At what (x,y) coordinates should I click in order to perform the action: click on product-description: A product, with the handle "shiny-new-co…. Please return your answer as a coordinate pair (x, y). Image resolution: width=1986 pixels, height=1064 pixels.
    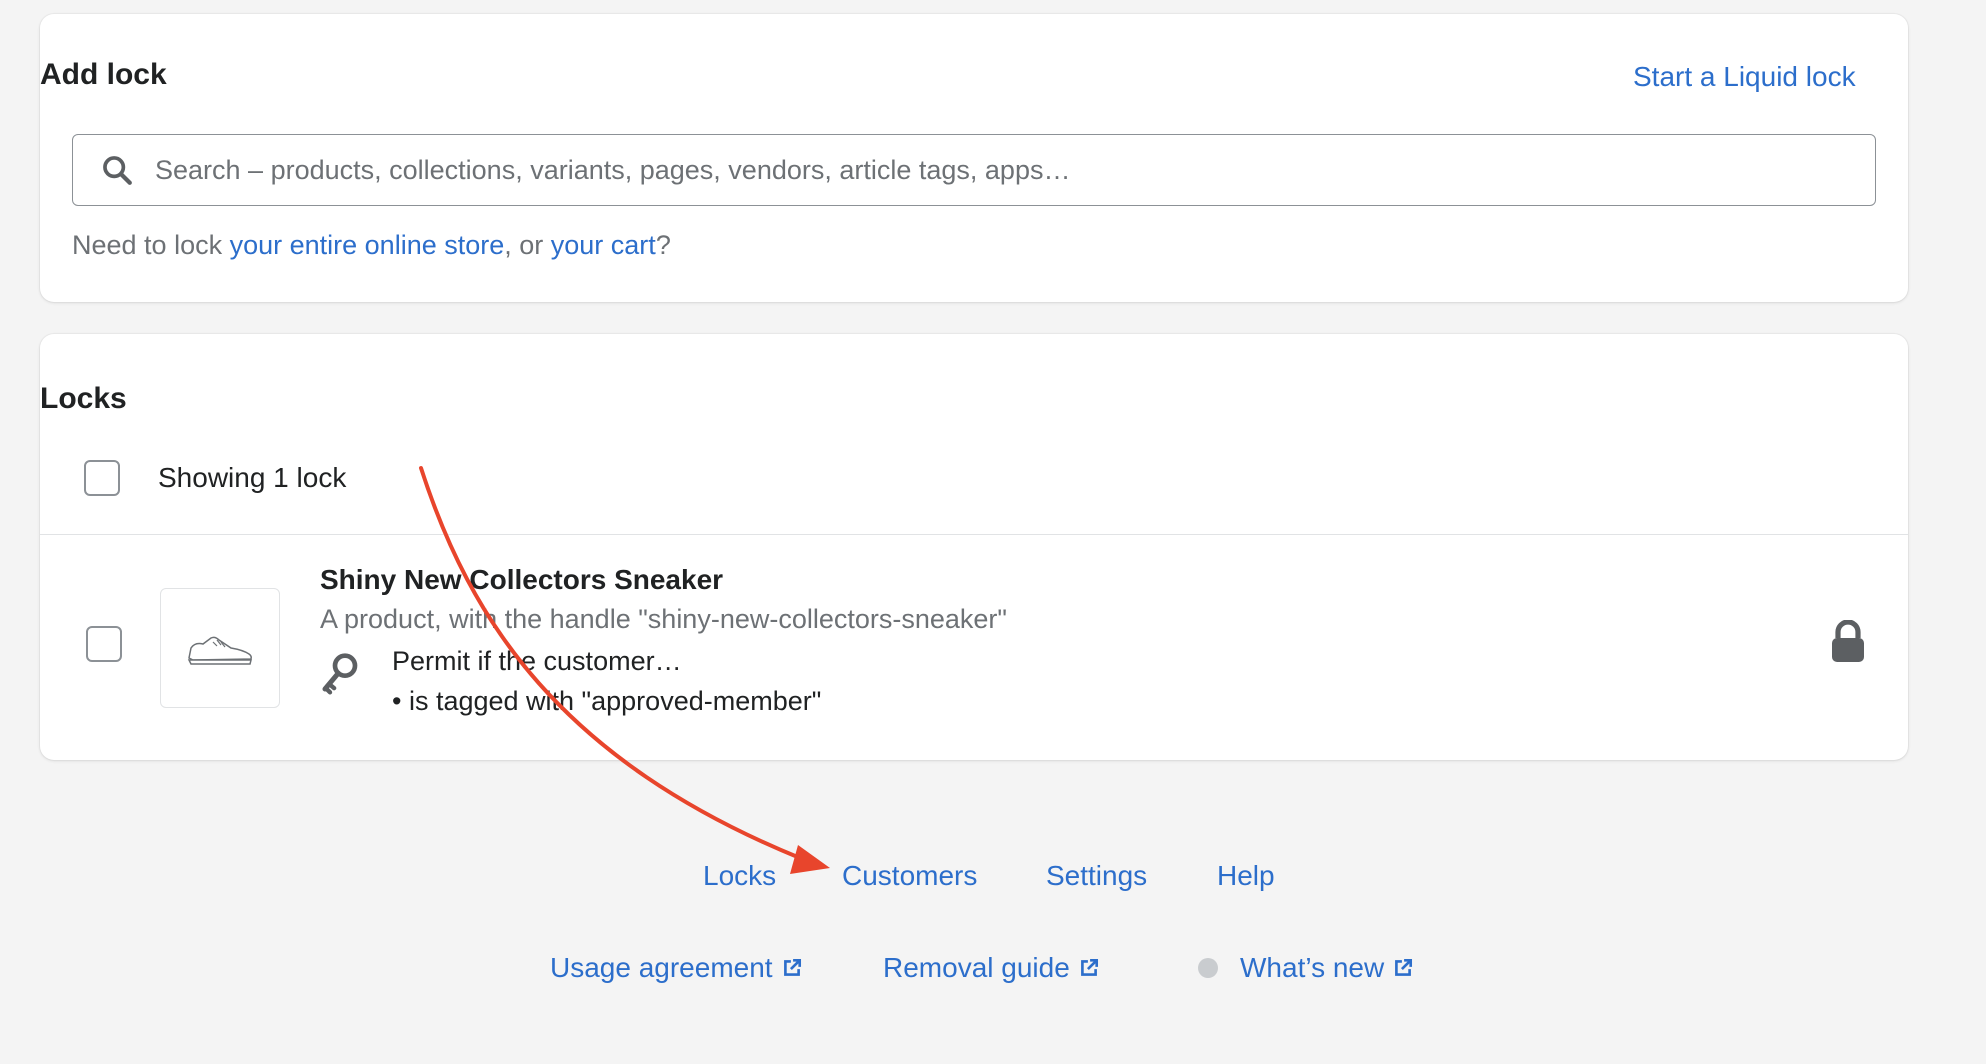
    Looking at the image, I should click on (664, 619).